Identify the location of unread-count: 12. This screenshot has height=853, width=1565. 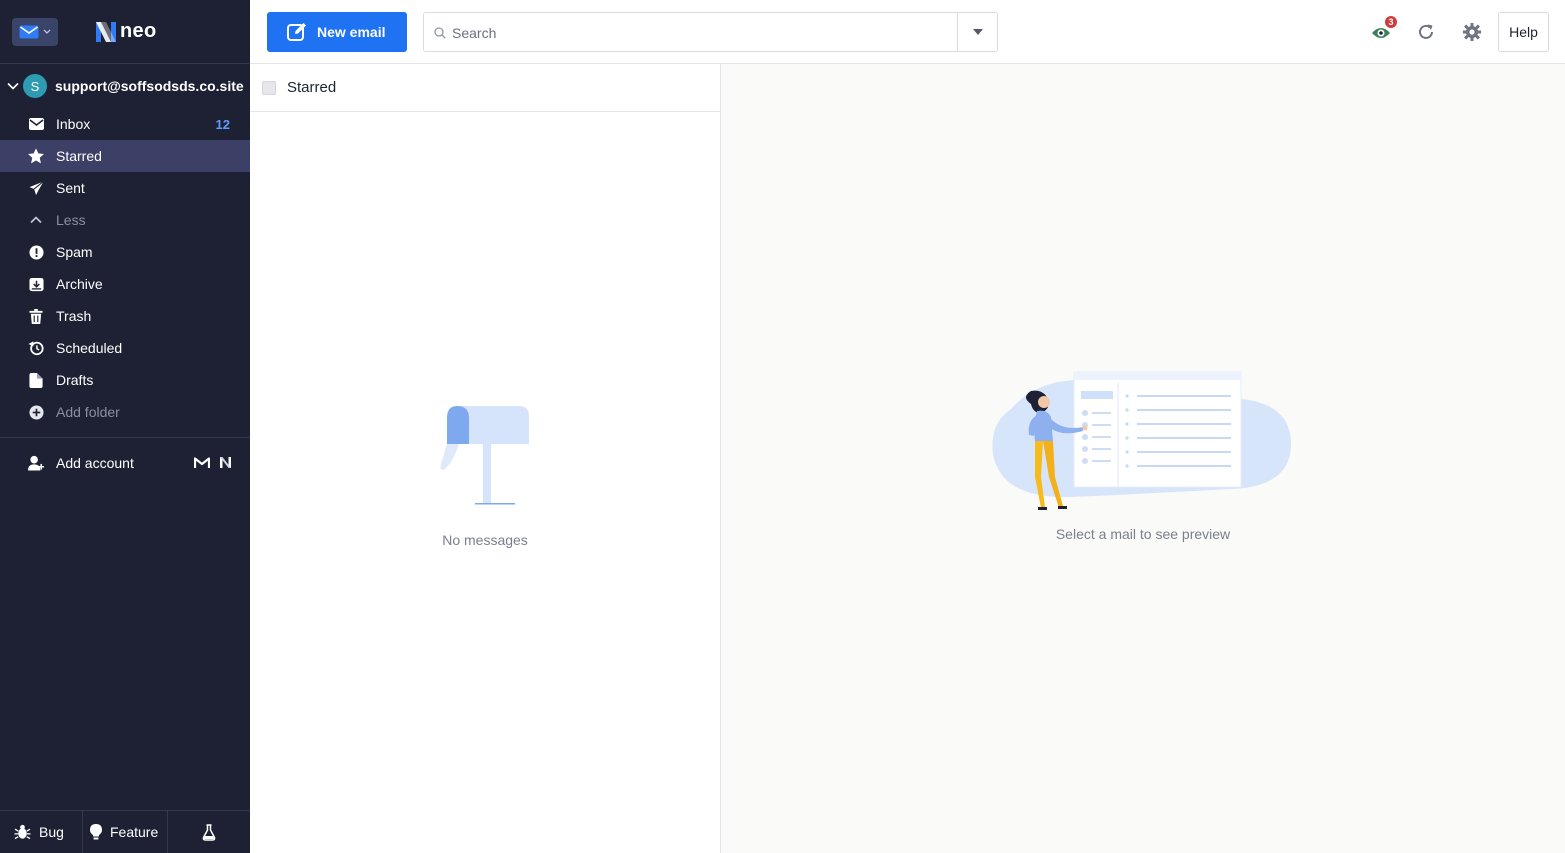
(222, 124).